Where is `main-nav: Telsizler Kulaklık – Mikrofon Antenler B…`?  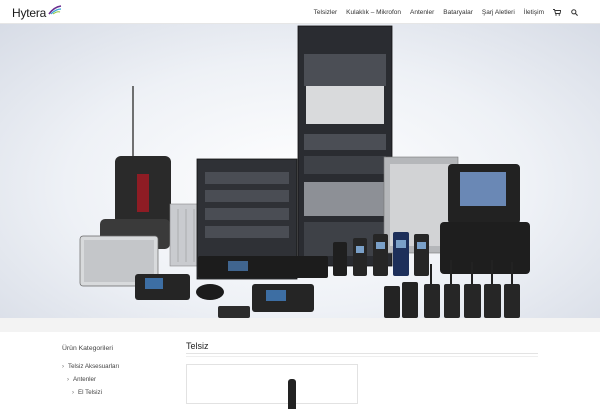 main-nav: Telsizler Kulaklık – Mikrofon Antenler B… is located at coordinates (441, 12).